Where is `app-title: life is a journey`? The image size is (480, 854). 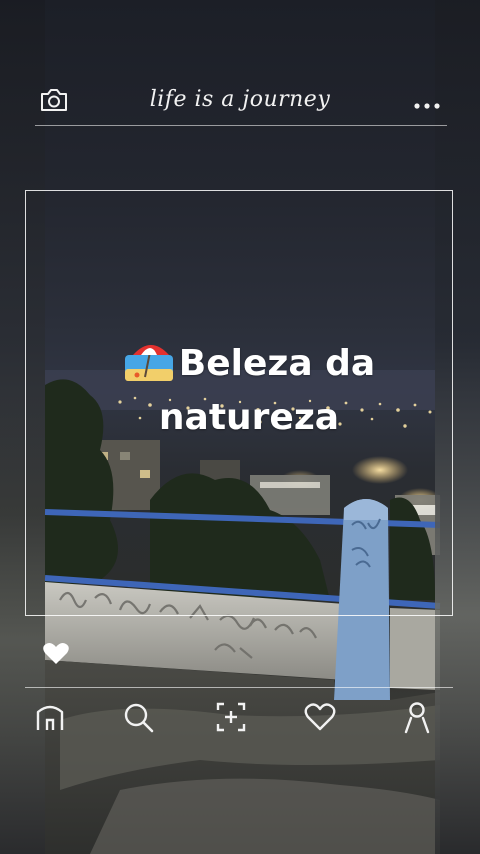
app-title: life is a journey is located at coordinates (240, 99).